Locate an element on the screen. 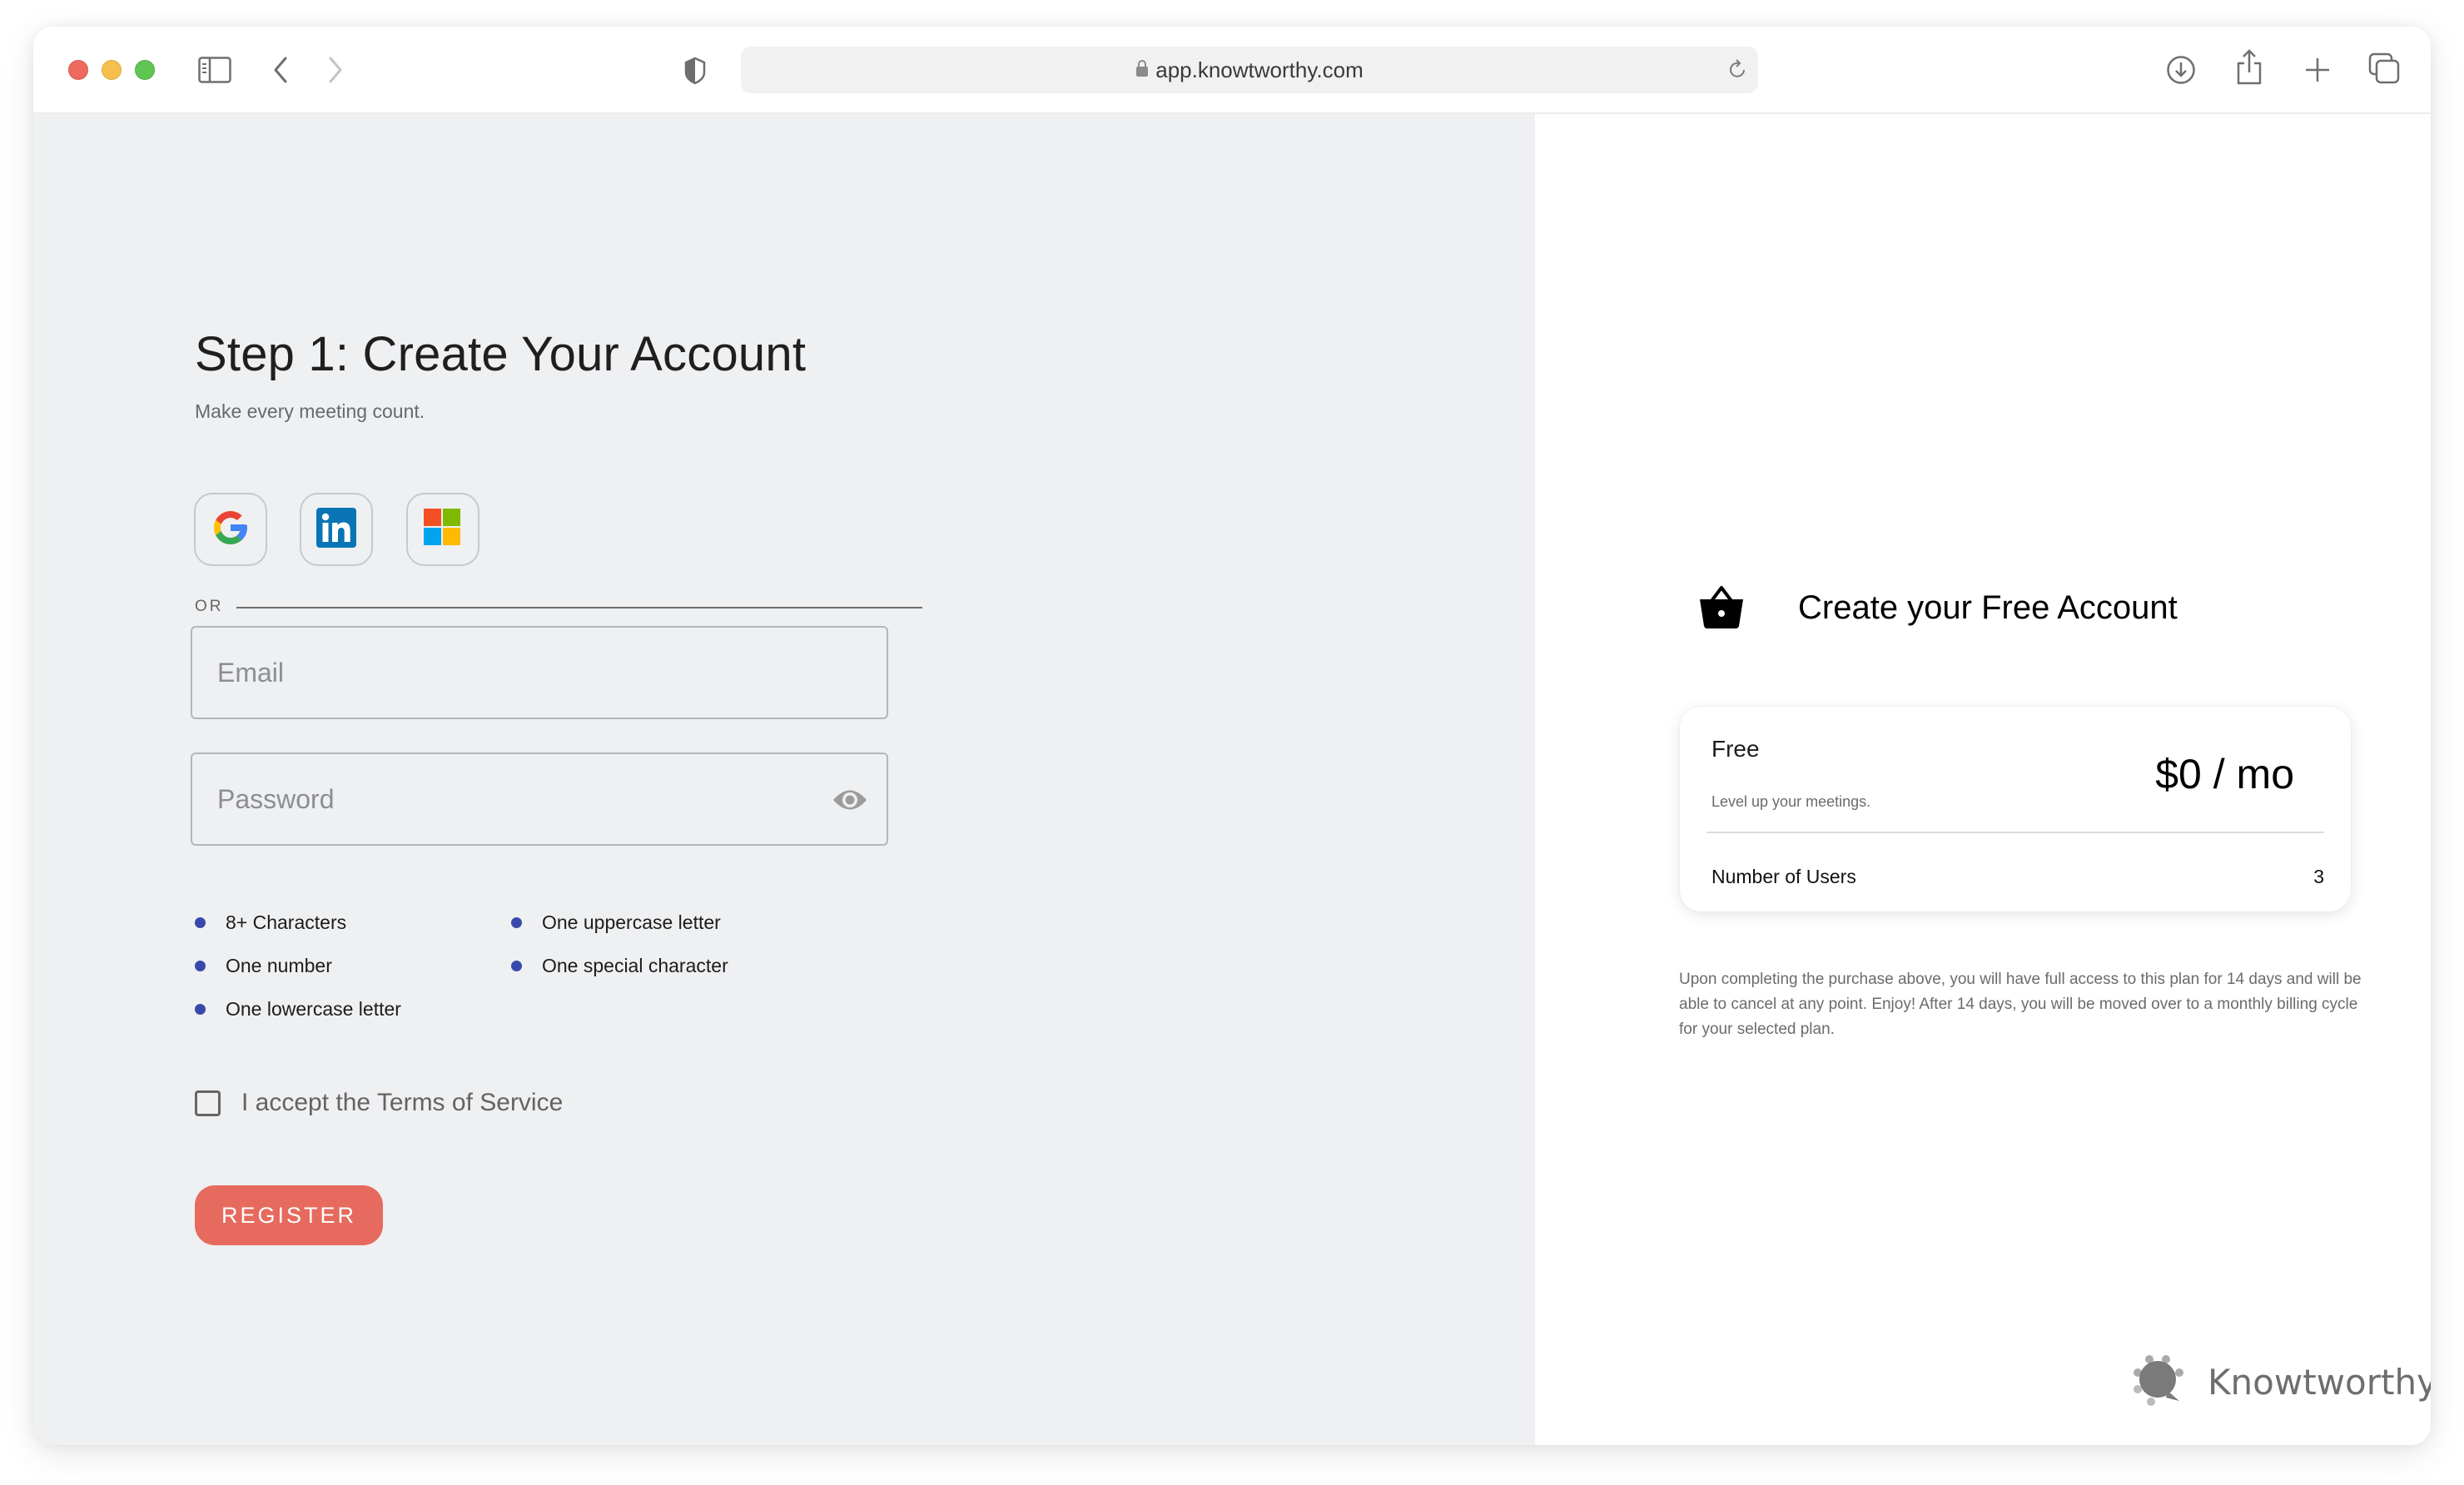 The height and width of the screenshot is (1485, 2464). zoom-window-button is located at coordinates (145, 70).